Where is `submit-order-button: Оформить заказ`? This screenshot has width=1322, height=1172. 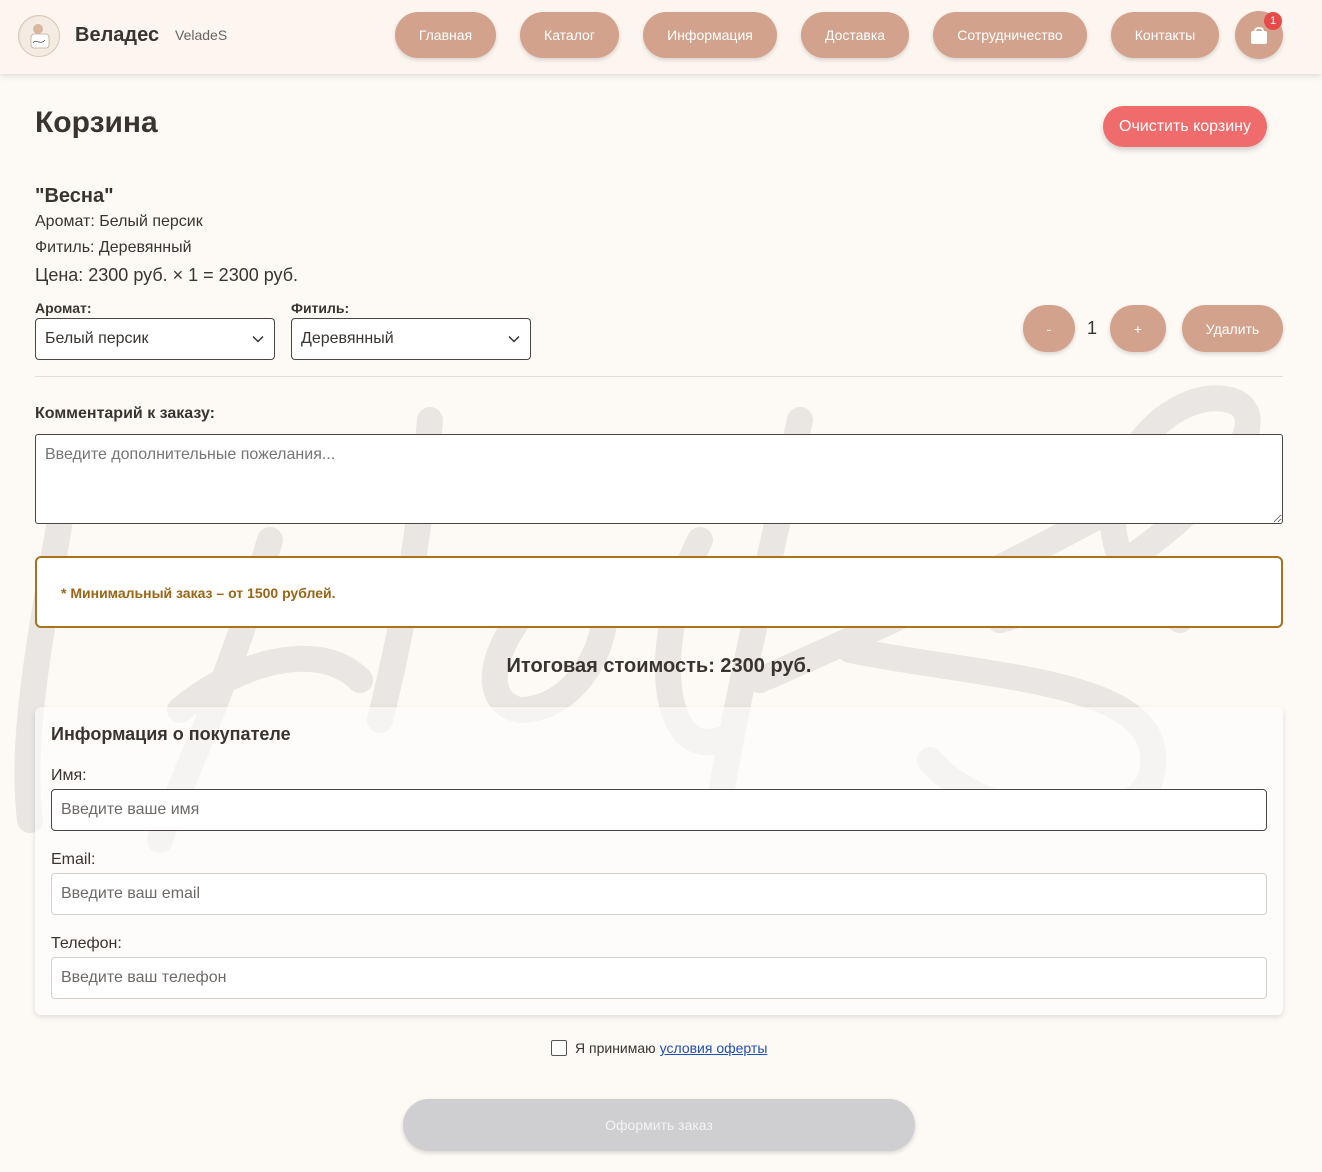
submit-order-button: Оформить заказ is located at coordinates (659, 1125).